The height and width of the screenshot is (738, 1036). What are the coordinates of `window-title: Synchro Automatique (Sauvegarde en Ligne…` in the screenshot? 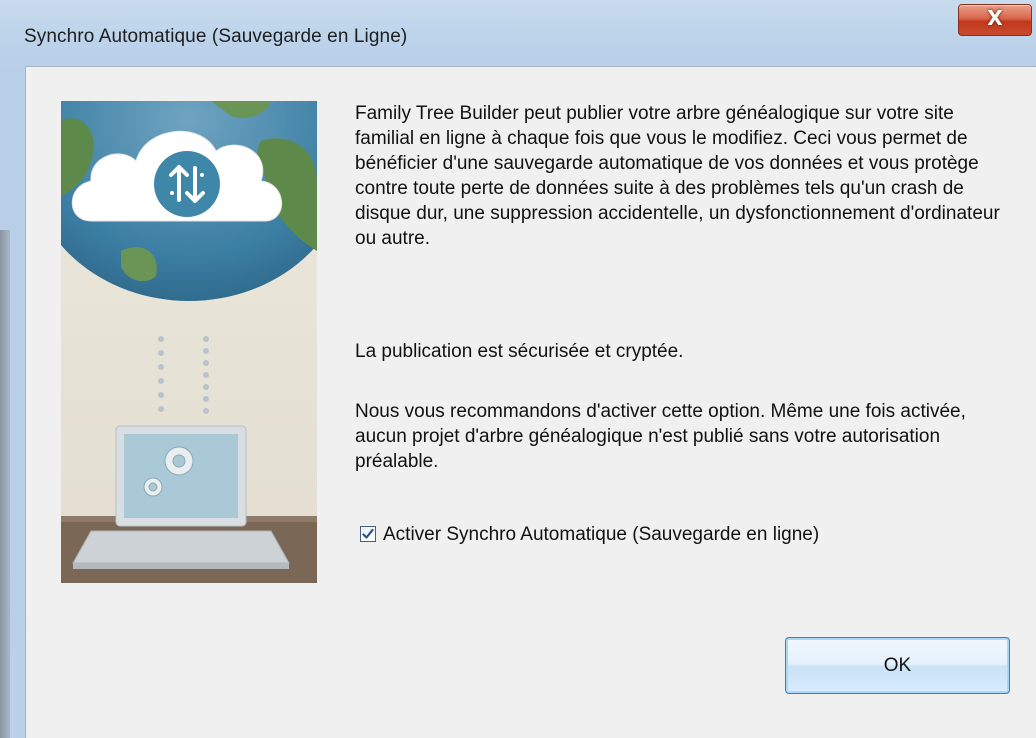 It's located at (216, 36).